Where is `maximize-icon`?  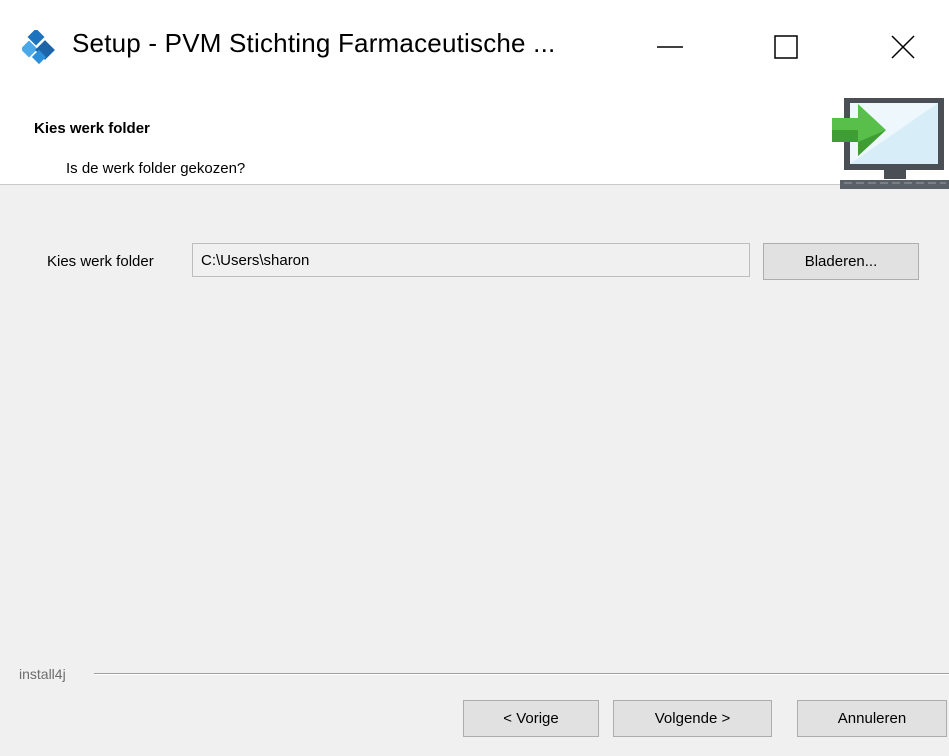
maximize-icon is located at coordinates (786, 47).